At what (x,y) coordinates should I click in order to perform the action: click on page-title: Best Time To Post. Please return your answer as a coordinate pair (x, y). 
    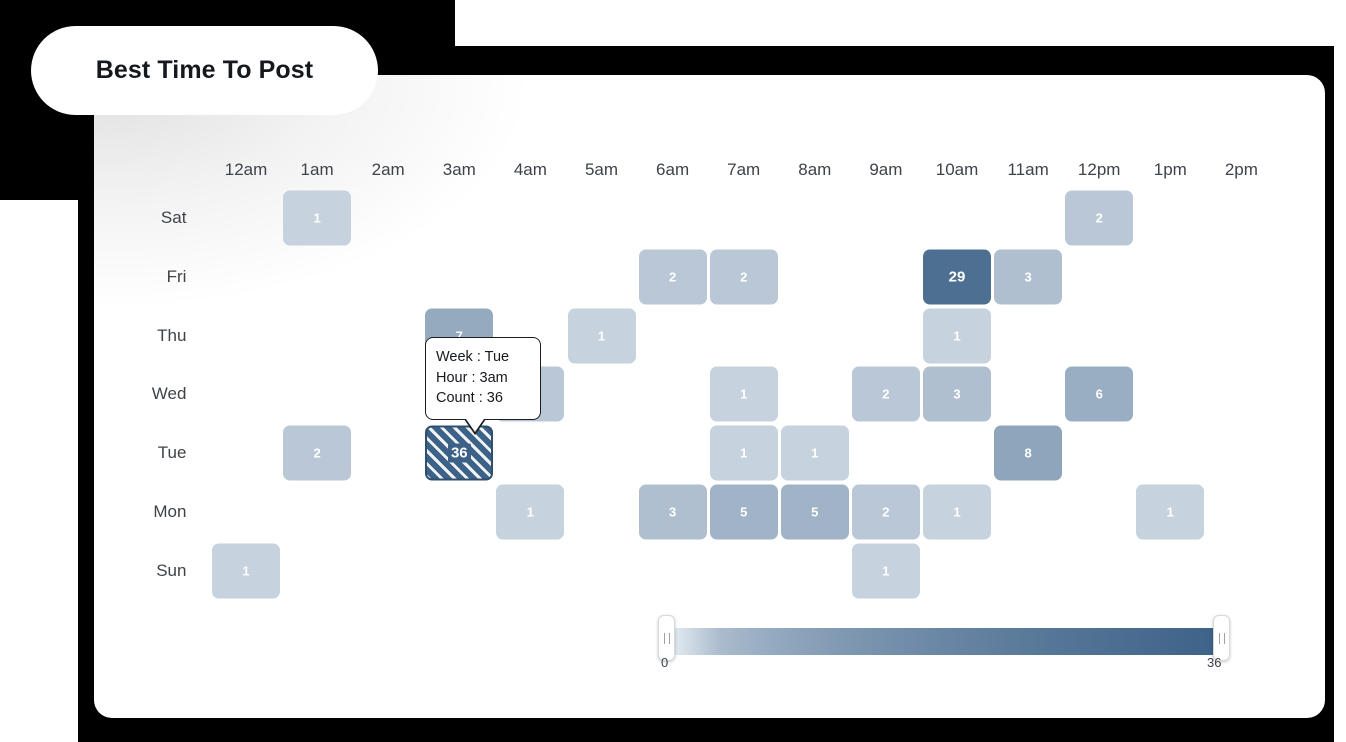
    Looking at the image, I should click on (204, 70).